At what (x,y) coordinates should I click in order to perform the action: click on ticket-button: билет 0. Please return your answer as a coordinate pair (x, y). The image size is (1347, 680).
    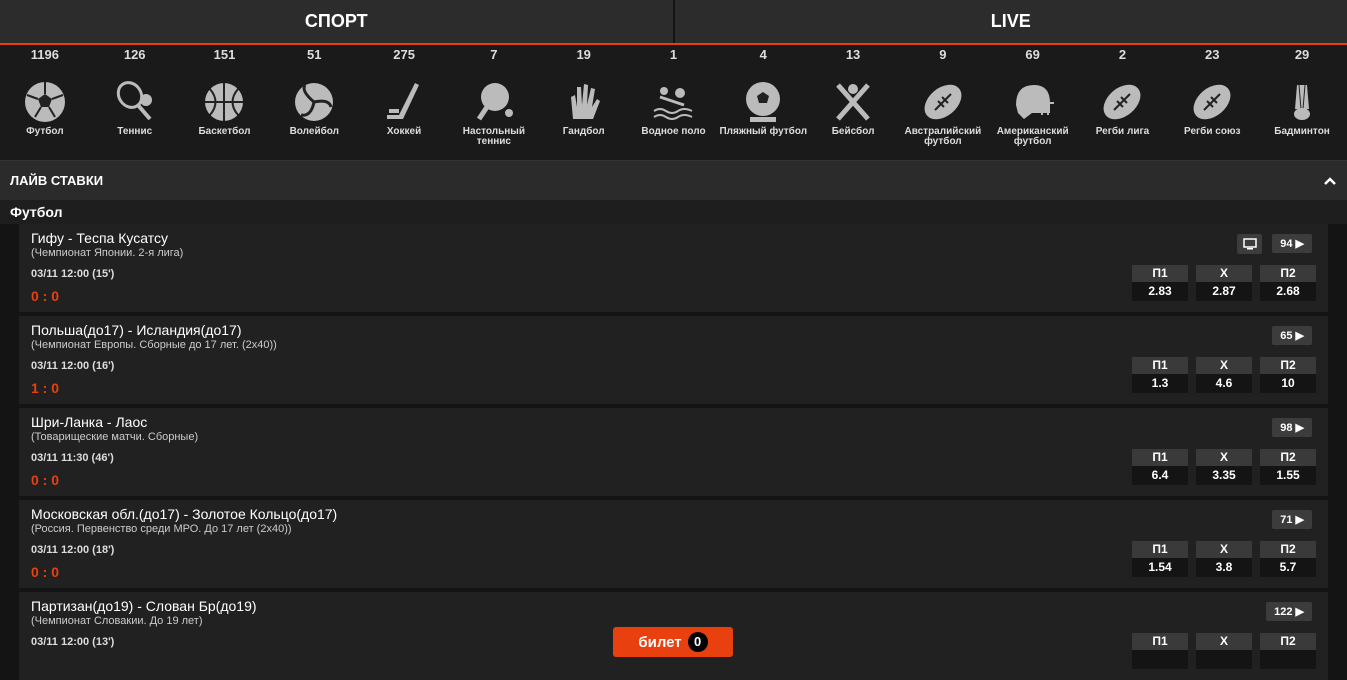
    Looking at the image, I should click on (673, 642).